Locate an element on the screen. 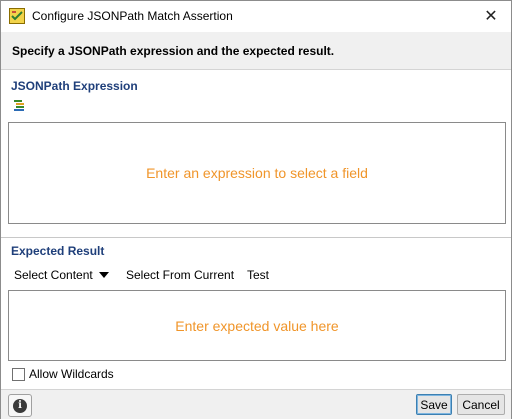  app-icon is located at coordinates (17, 16).